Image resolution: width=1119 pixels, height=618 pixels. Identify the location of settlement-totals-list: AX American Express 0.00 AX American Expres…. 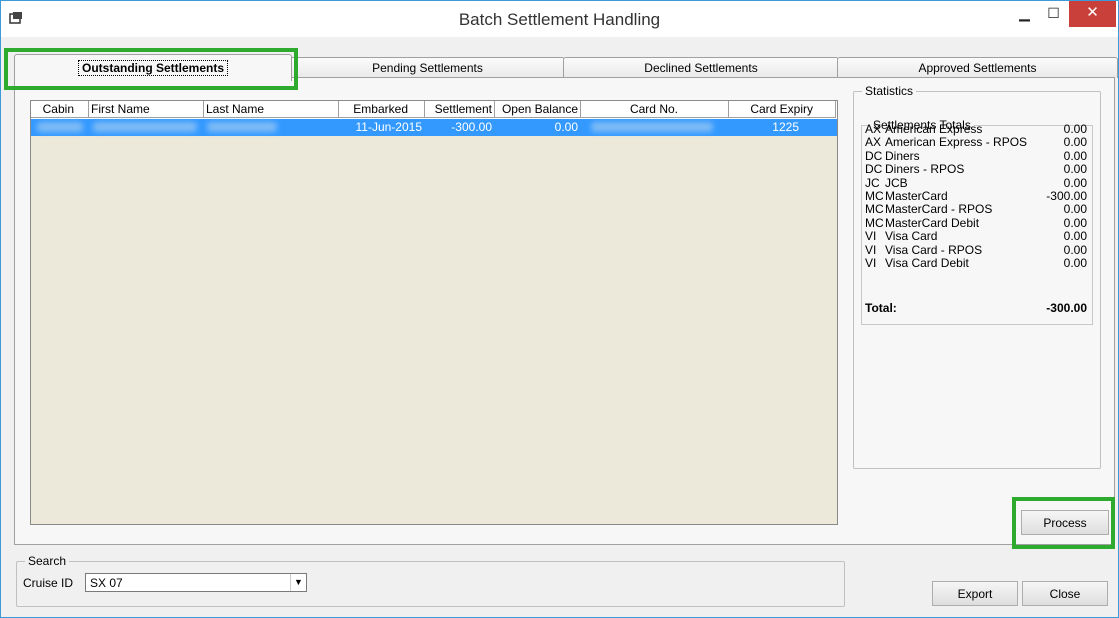
(976, 196).